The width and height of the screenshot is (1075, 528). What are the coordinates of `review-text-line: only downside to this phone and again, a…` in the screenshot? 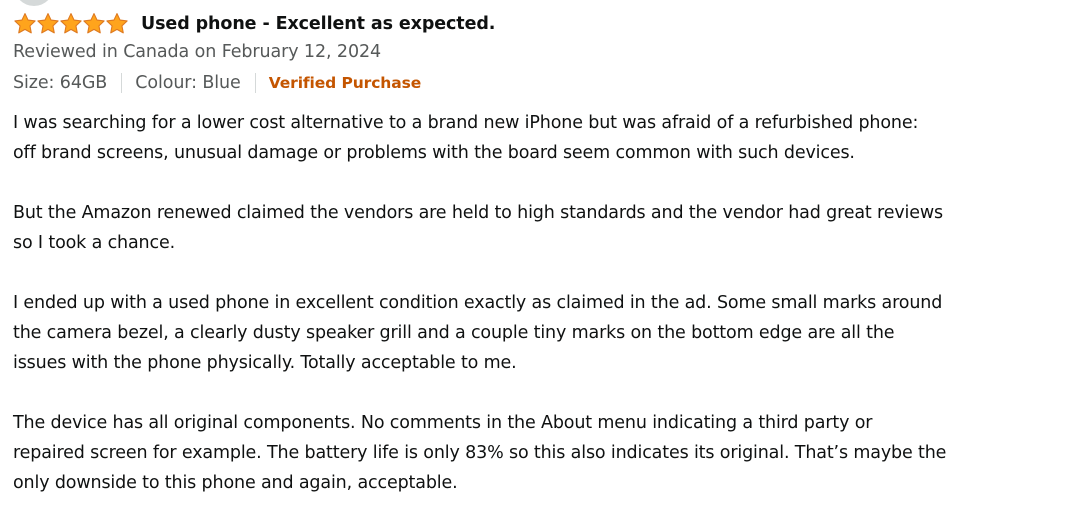 It's located at (235, 483).